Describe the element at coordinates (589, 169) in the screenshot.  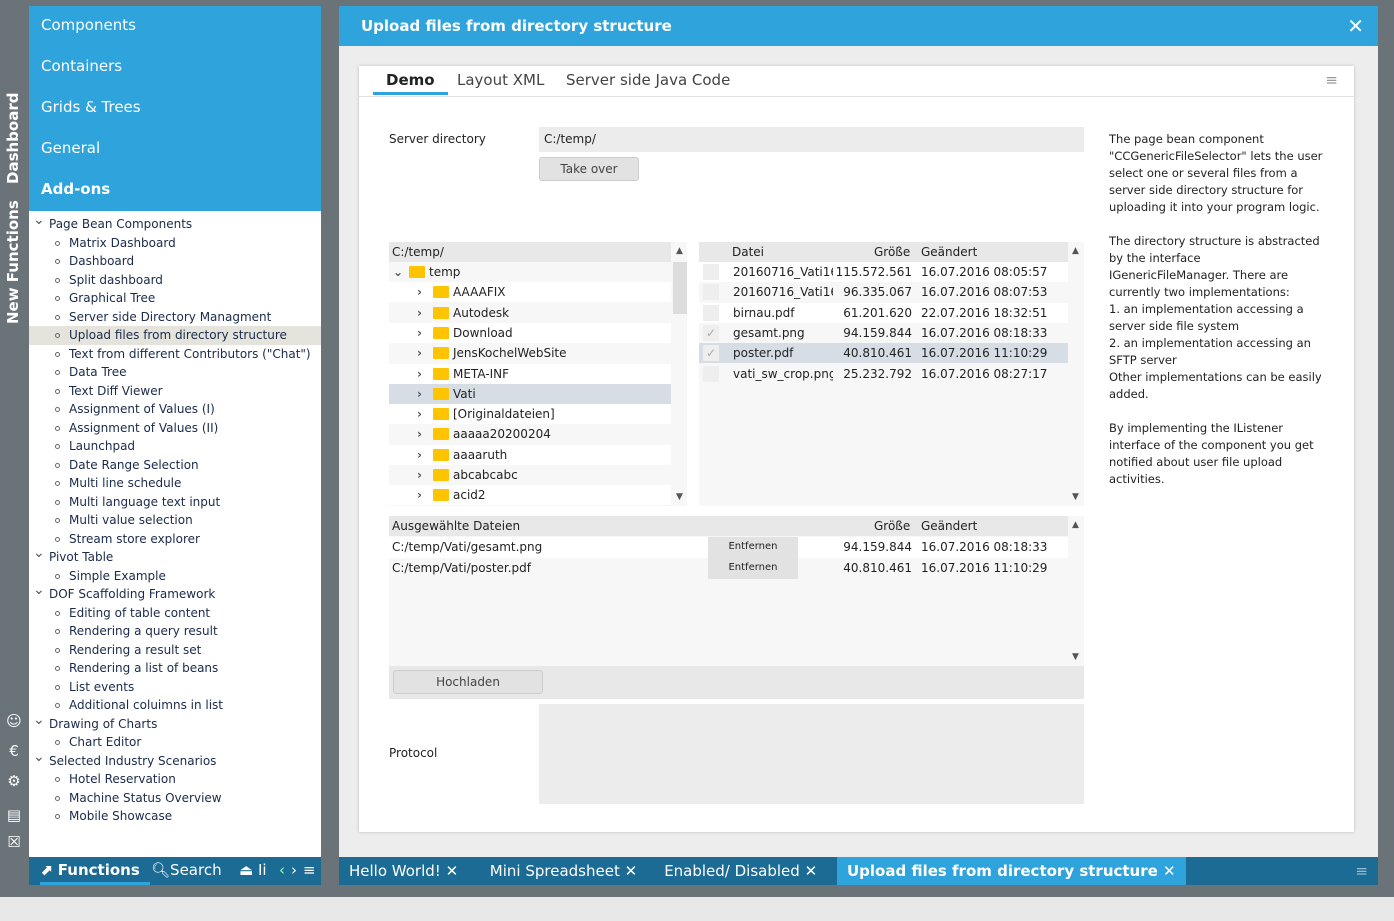
I see `take-over-button: Take over` at that location.